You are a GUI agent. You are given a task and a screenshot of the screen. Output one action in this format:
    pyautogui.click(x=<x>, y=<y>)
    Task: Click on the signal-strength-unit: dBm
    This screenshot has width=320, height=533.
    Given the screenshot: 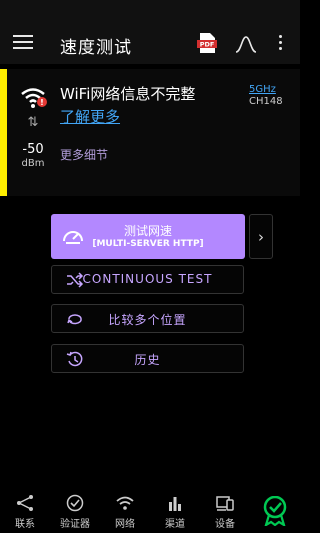 What is the action you would take?
    pyautogui.click(x=33, y=163)
    